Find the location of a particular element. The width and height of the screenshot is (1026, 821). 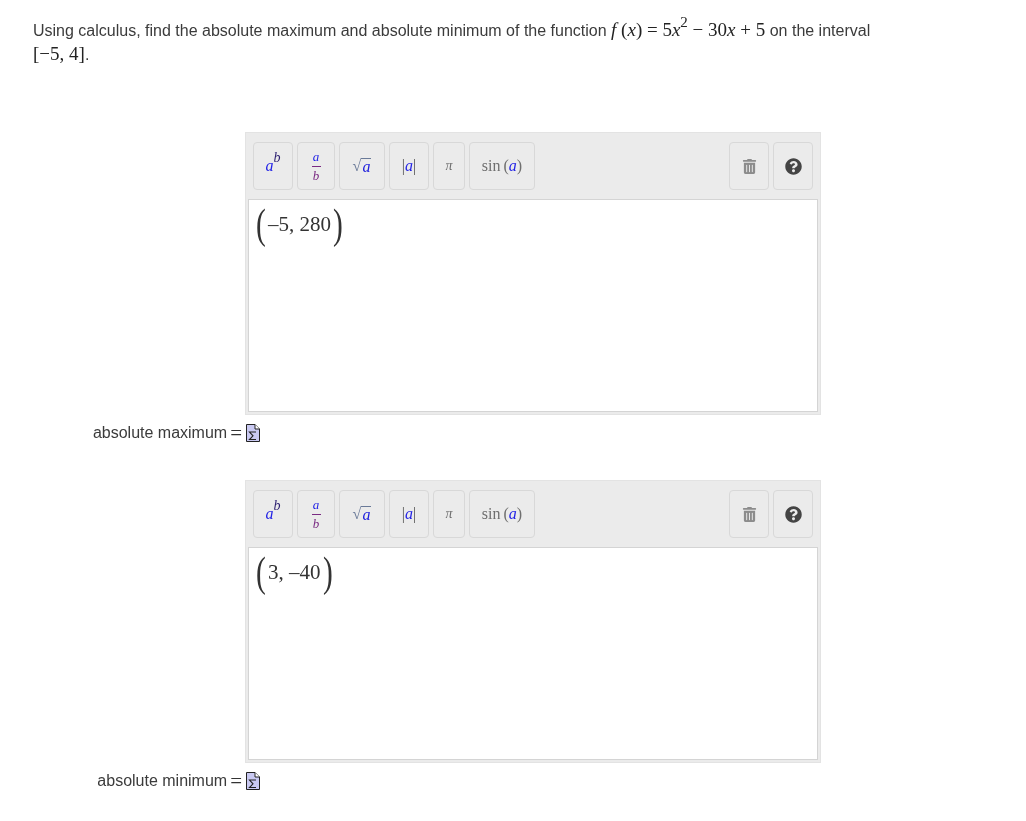

answer-label: absolute minimum is located at coordinates (162, 781).